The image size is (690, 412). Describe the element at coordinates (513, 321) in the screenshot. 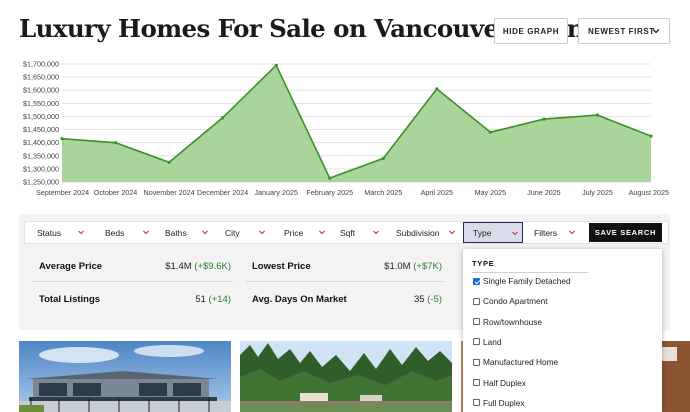

I see `option-label: Row/townhouse` at that location.